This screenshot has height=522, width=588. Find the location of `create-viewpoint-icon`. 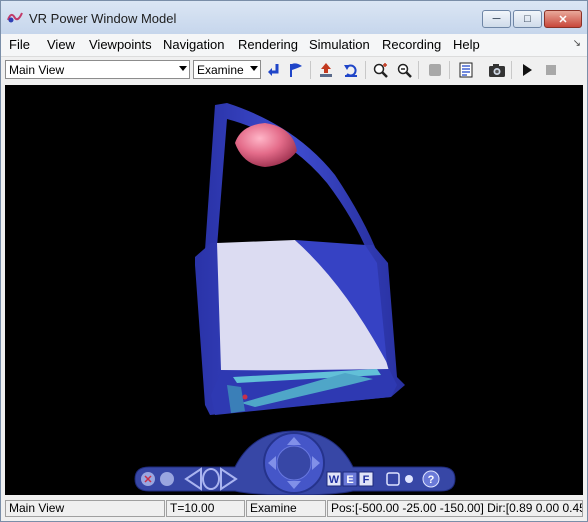

create-viewpoint-icon is located at coordinates (326, 70).